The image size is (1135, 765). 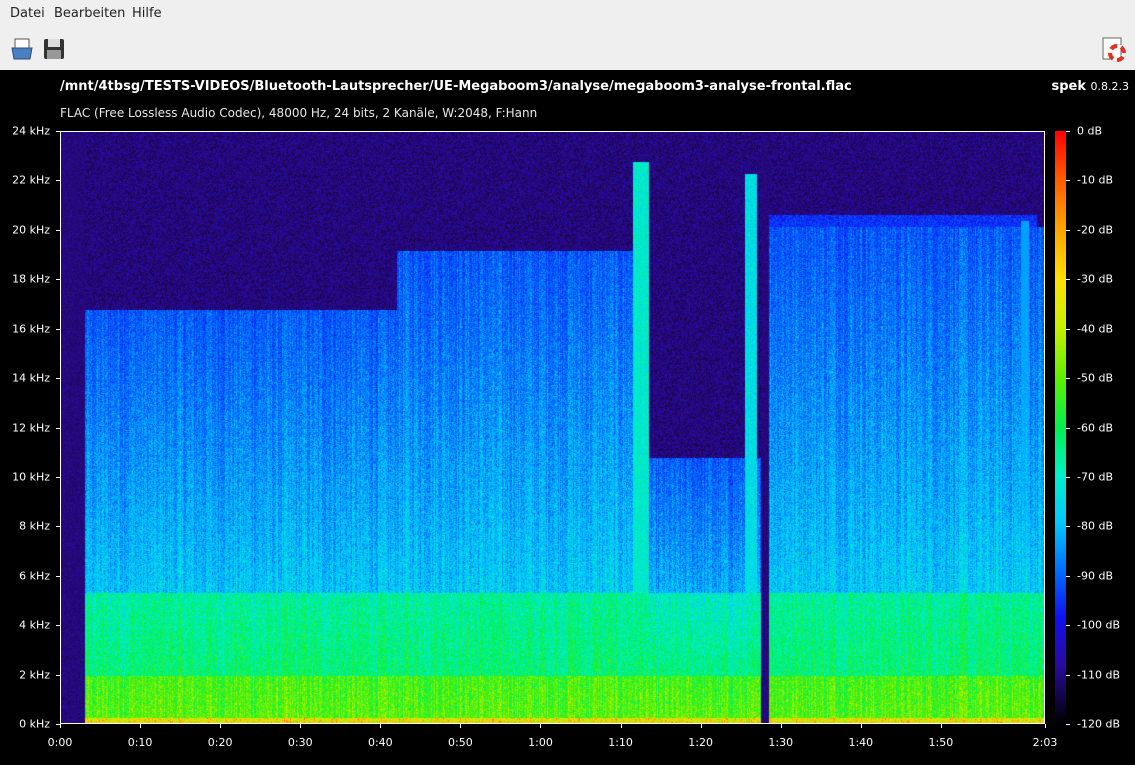 What do you see at coordinates (34, 526) in the screenshot?
I see `frequency-tick-label: 8 kHz` at bounding box center [34, 526].